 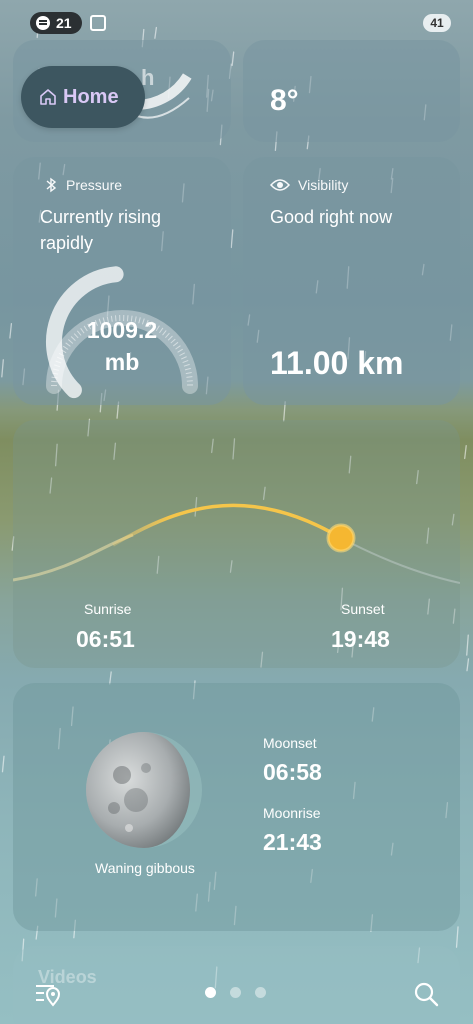 What do you see at coordinates (51, 185) in the screenshot?
I see `bluetooth-pressure-icon` at bounding box center [51, 185].